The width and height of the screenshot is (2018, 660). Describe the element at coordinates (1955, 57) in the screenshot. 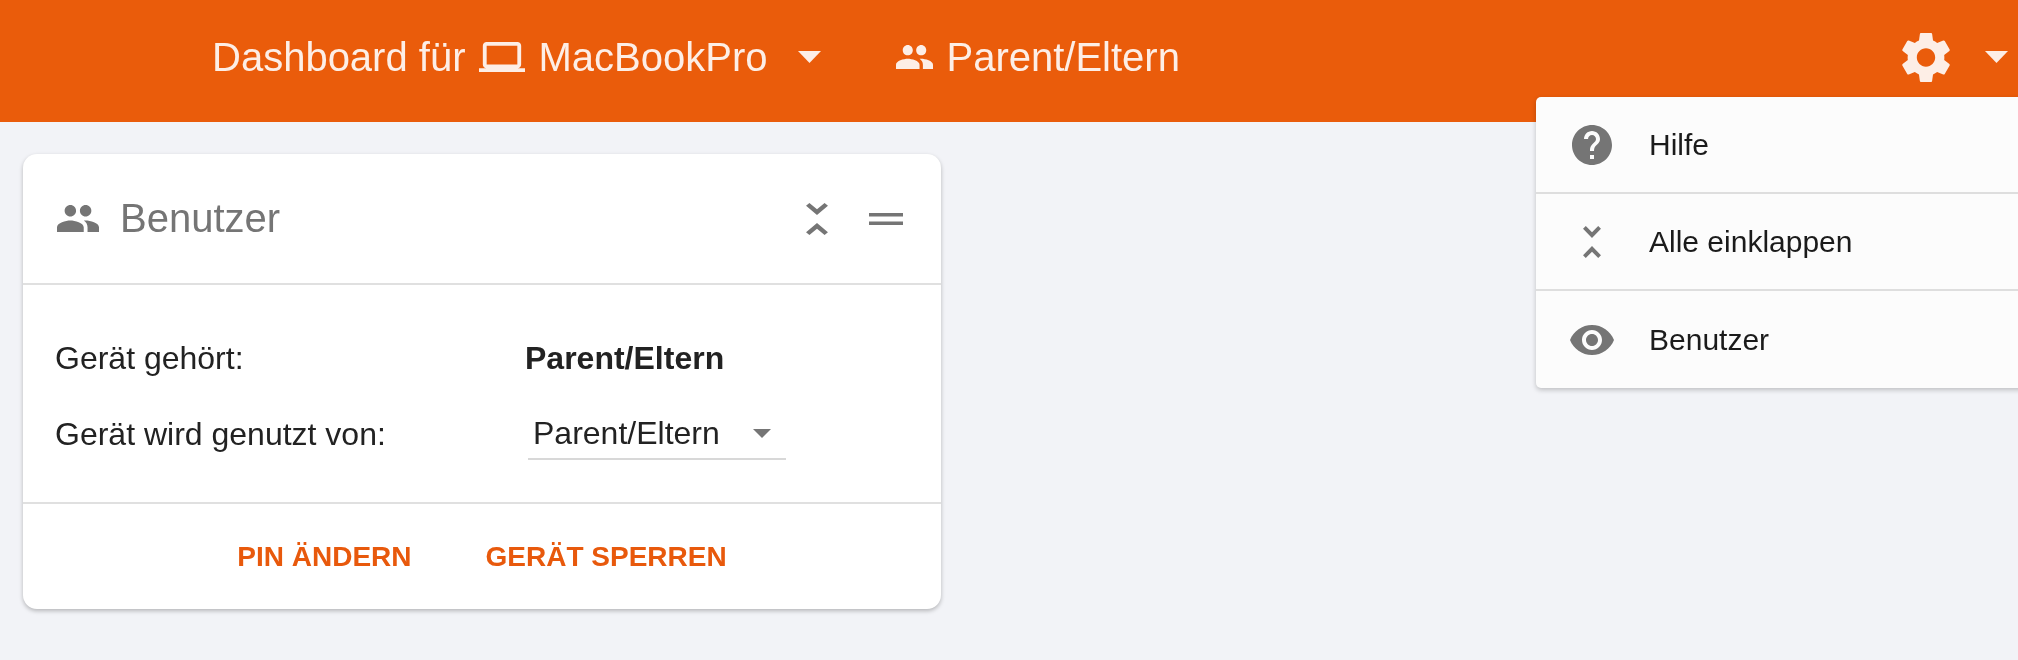

I see `settings-button` at that location.